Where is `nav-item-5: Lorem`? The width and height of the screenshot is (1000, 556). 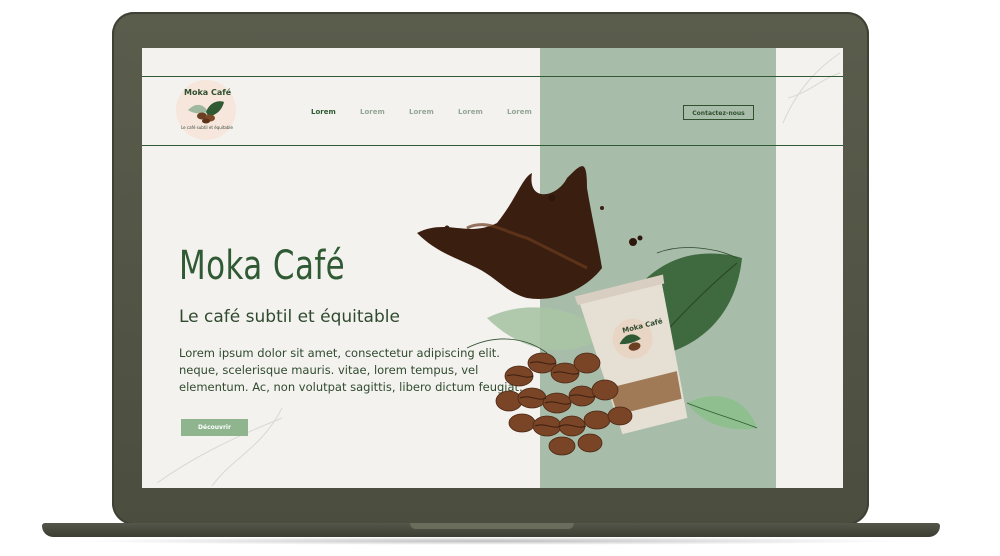 nav-item-5: Lorem is located at coordinates (519, 112).